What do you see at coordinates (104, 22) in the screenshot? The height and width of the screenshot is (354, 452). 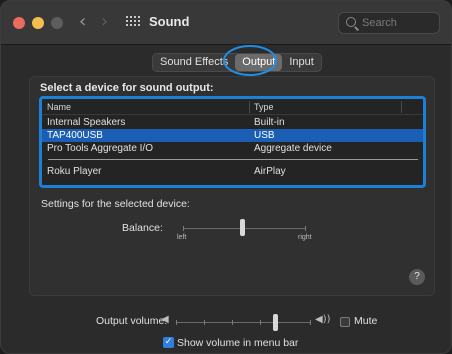 I see `forward-icon: ›` at bounding box center [104, 22].